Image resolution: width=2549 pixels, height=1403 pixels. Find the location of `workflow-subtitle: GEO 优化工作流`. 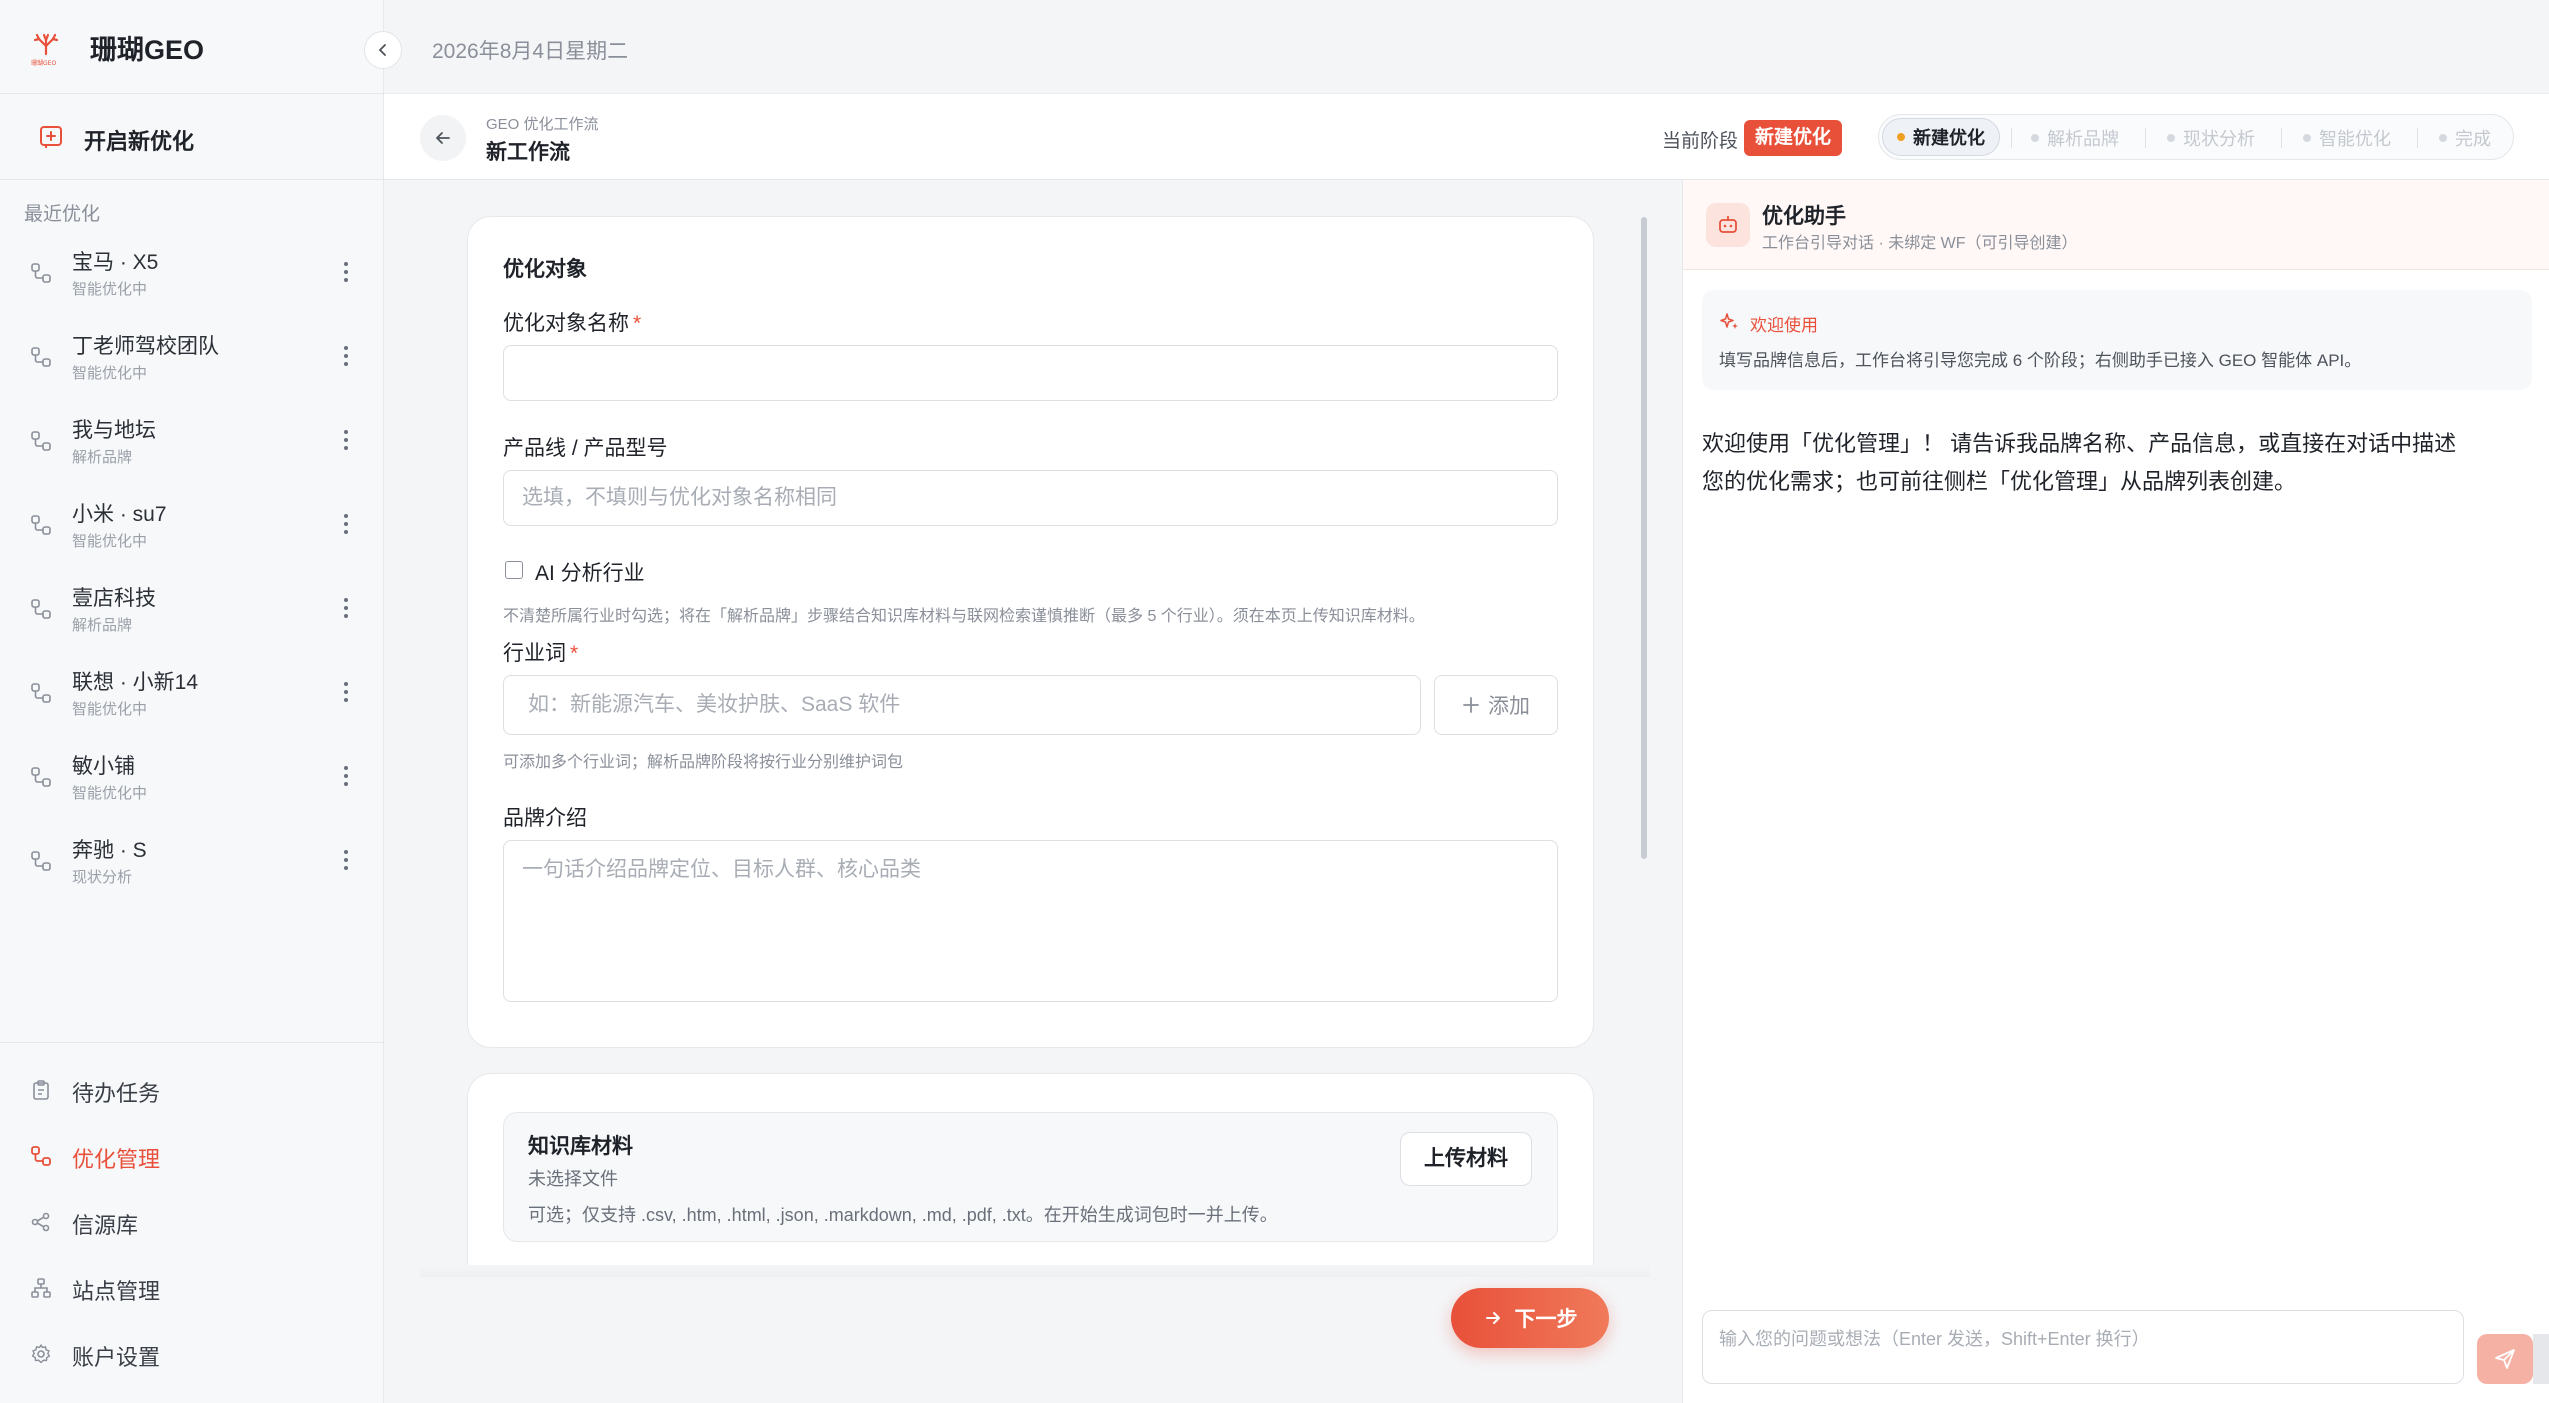

workflow-subtitle: GEO 优化工作流 is located at coordinates (542, 124).